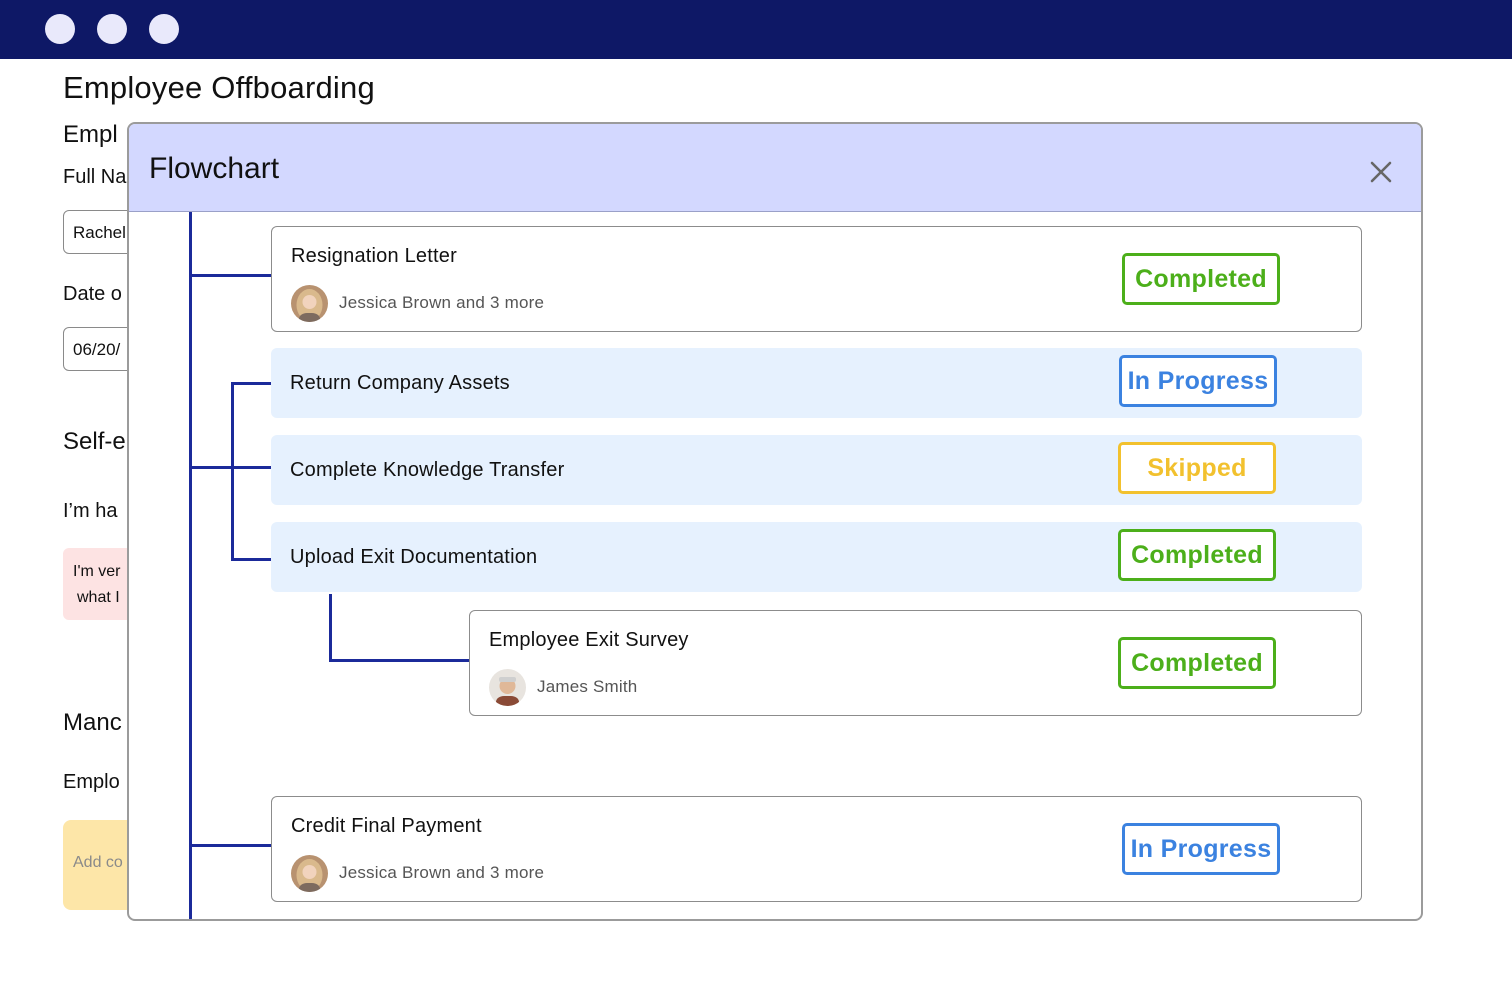 The image size is (1512, 982). I want to click on status-badge: Skipped, so click(1197, 468).